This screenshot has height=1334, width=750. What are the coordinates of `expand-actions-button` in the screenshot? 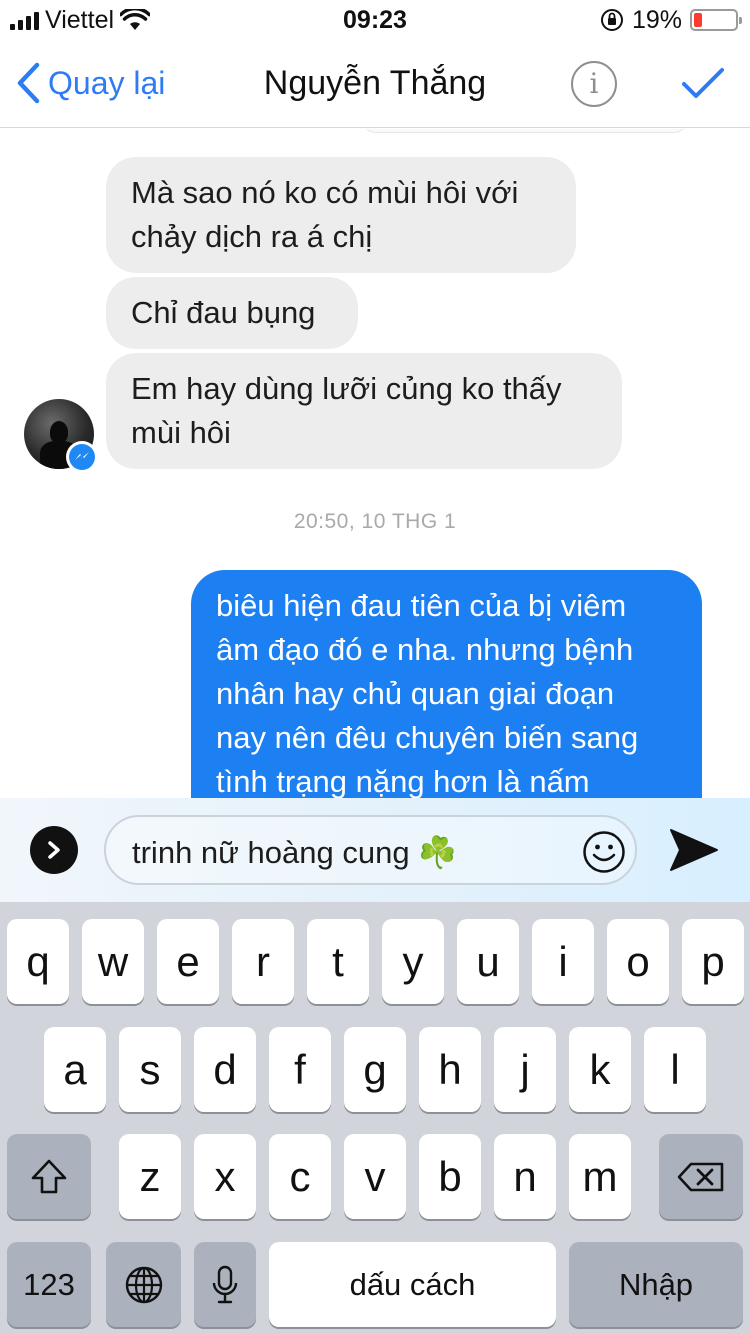 It's located at (54, 850).